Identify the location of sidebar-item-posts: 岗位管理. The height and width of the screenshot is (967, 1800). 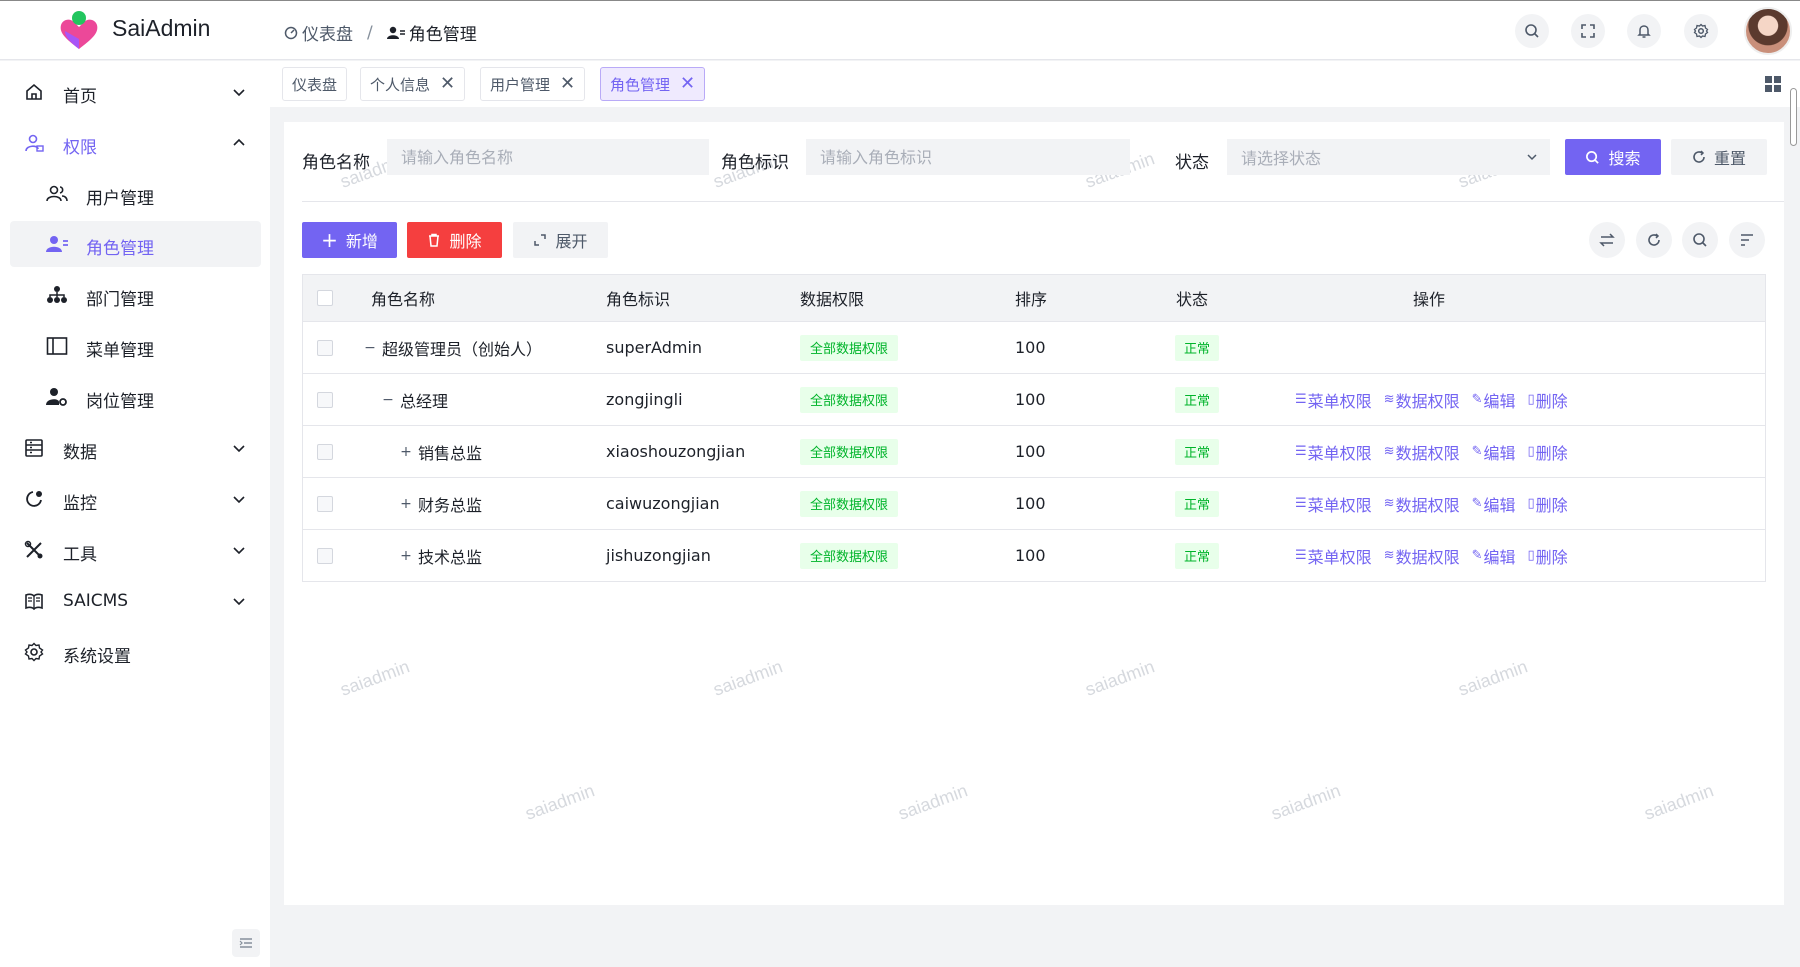
(135, 397).